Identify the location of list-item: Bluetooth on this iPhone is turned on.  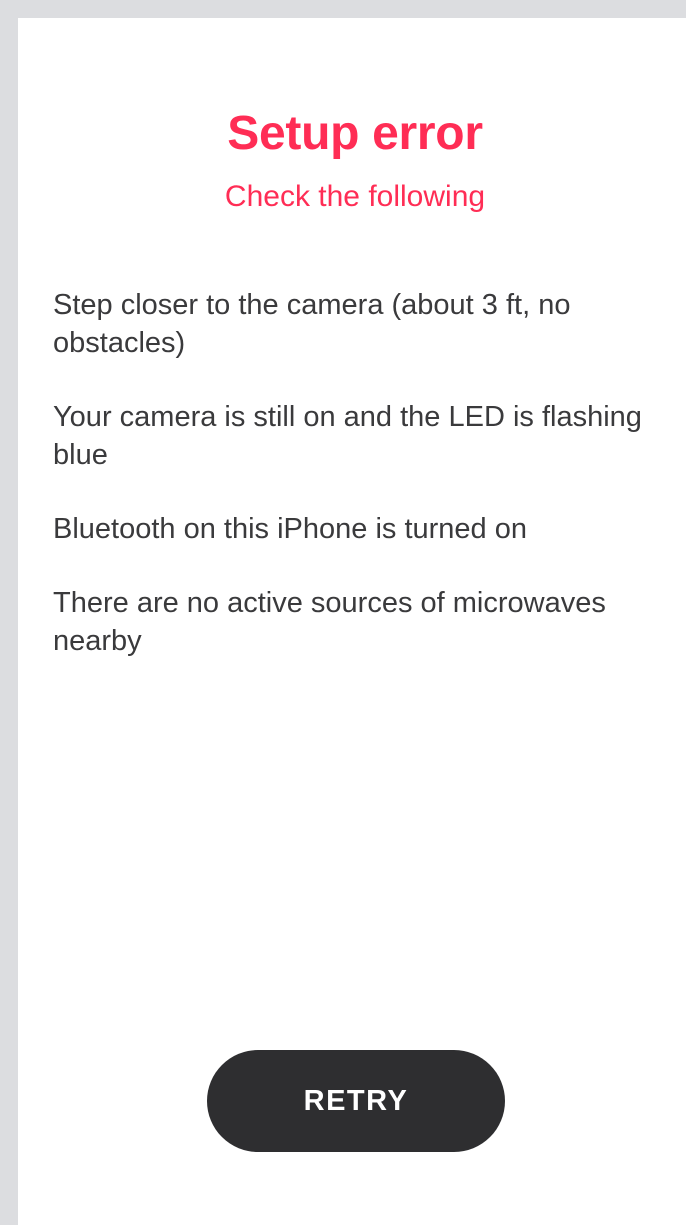
(290, 529).